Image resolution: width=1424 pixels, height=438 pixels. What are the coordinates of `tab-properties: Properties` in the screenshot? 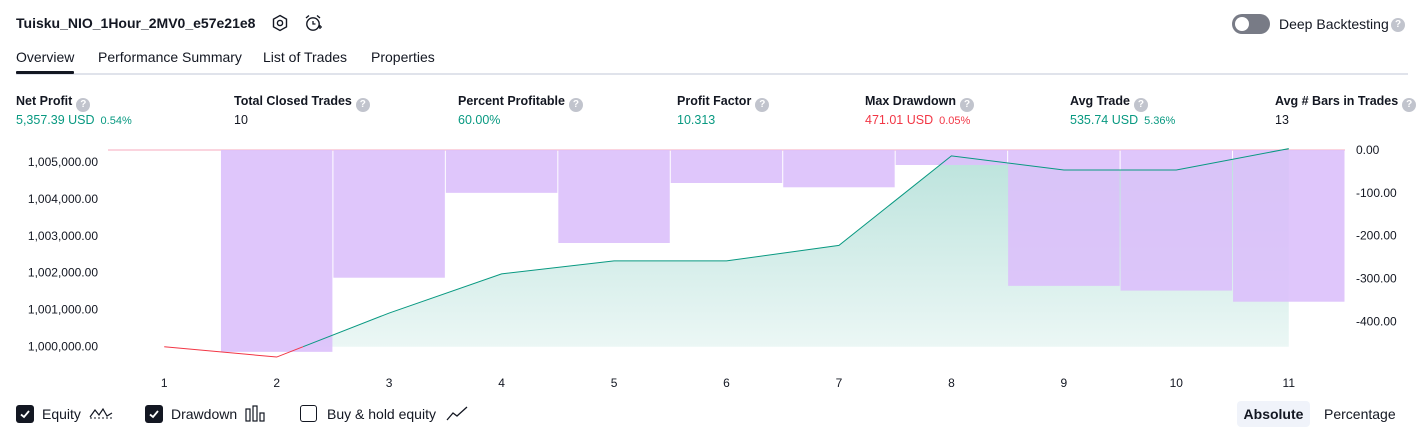 It's located at (403, 57).